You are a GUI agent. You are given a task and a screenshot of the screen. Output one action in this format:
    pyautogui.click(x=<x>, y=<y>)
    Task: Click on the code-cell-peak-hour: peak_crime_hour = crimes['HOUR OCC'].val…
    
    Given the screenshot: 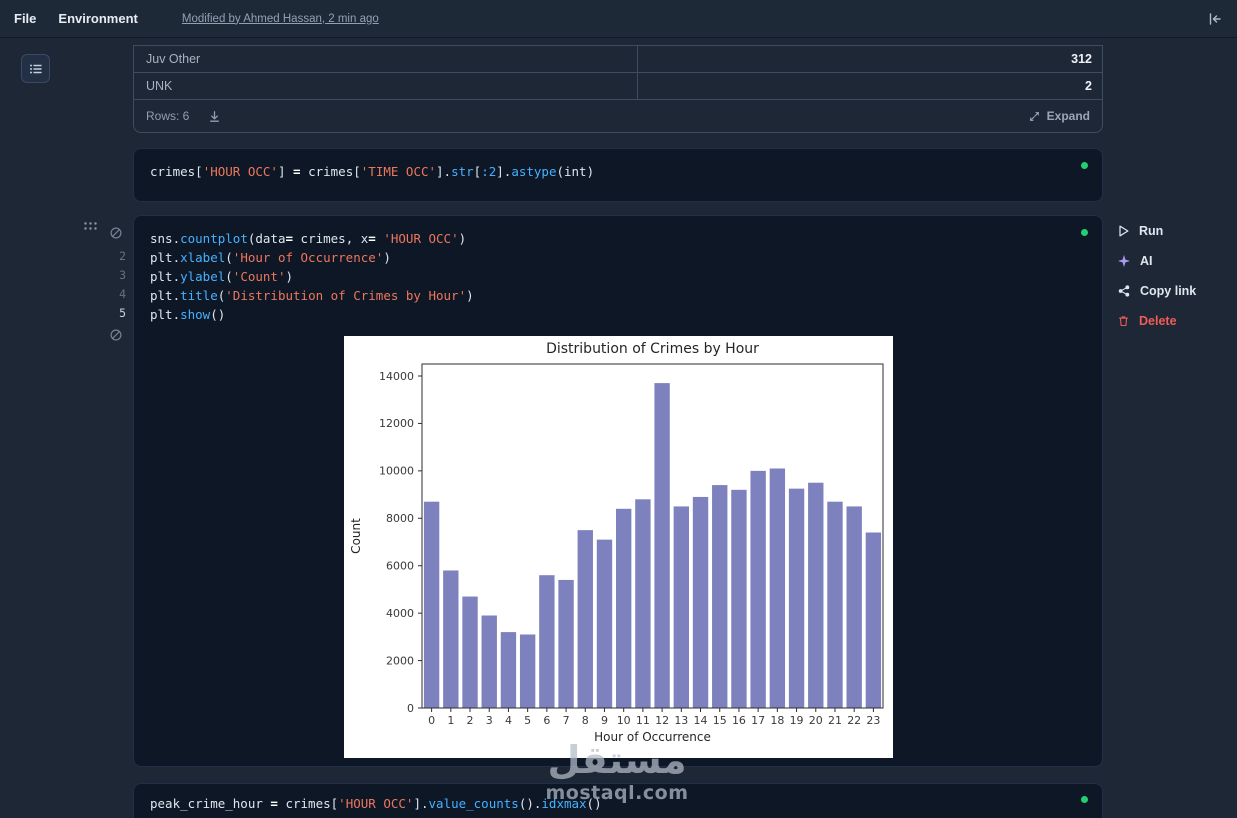 What is the action you would take?
    pyautogui.click(x=618, y=800)
    